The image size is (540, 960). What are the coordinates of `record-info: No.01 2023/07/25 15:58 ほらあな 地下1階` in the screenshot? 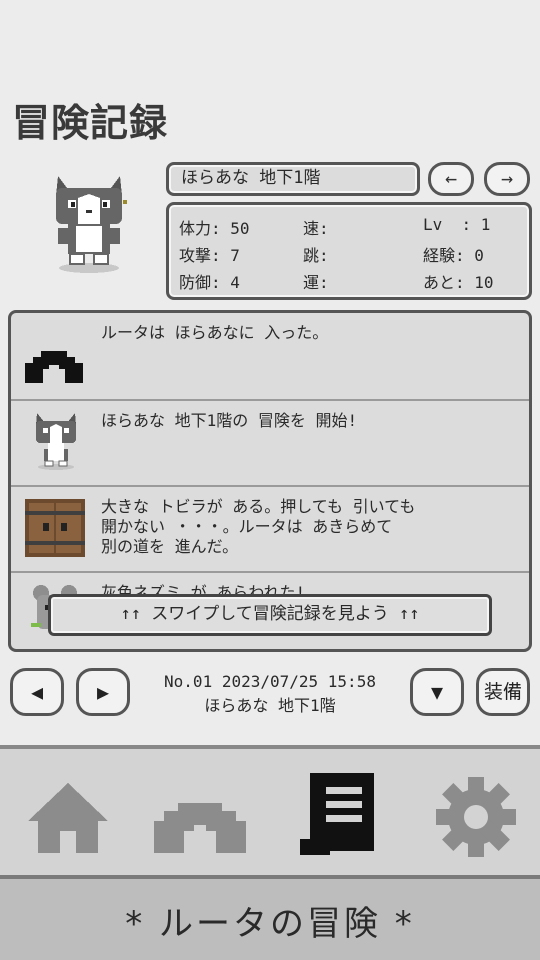 It's located at (270, 694).